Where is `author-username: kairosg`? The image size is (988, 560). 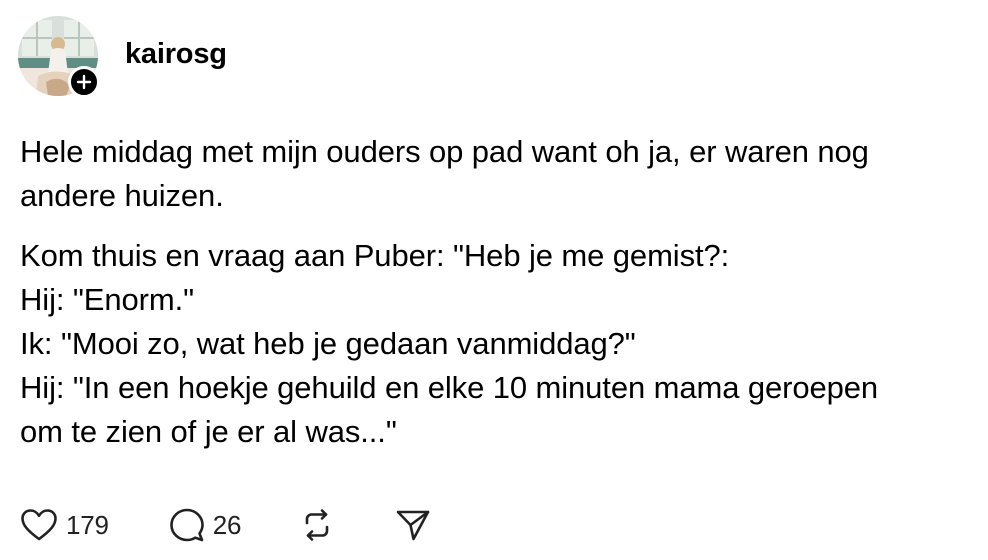 author-username: kairosg is located at coordinates (176, 54).